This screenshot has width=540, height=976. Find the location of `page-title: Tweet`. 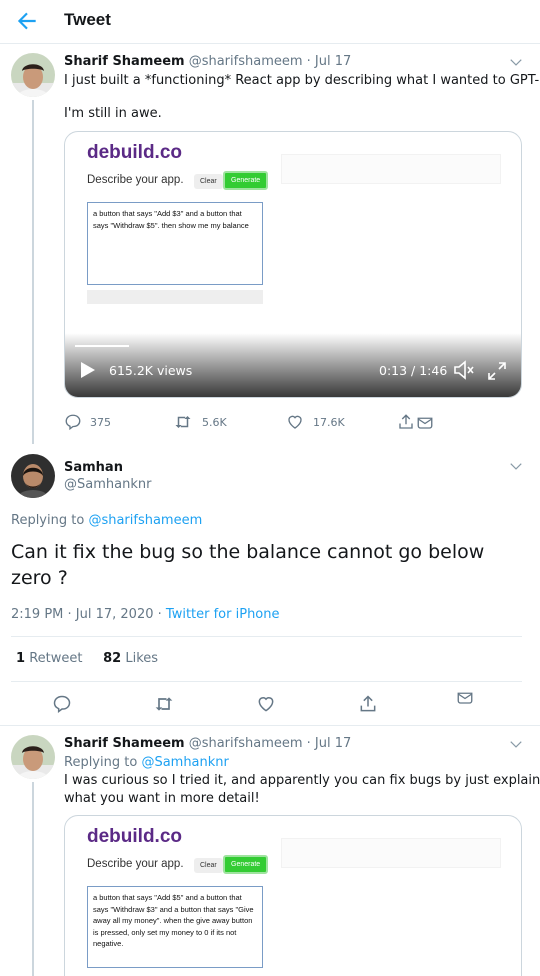

page-title: Tweet is located at coordinates (87, 19).